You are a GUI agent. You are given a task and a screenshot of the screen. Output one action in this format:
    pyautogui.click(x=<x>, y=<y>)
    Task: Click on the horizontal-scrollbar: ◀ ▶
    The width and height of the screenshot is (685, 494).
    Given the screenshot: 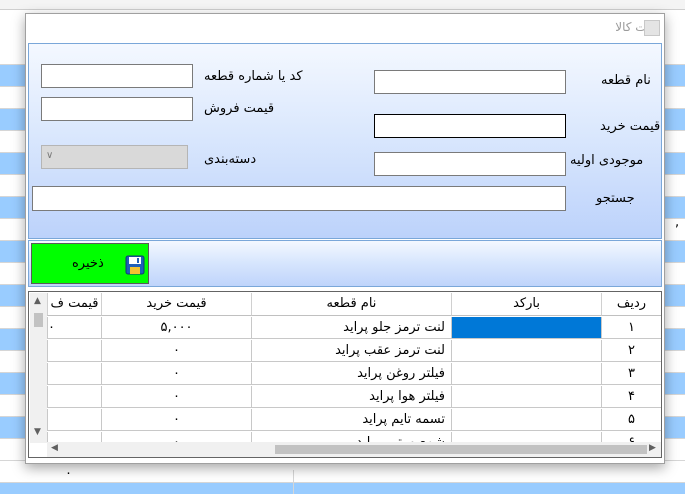 What is the action you would take?
    pyautogui.click(x=354, y=449)
    